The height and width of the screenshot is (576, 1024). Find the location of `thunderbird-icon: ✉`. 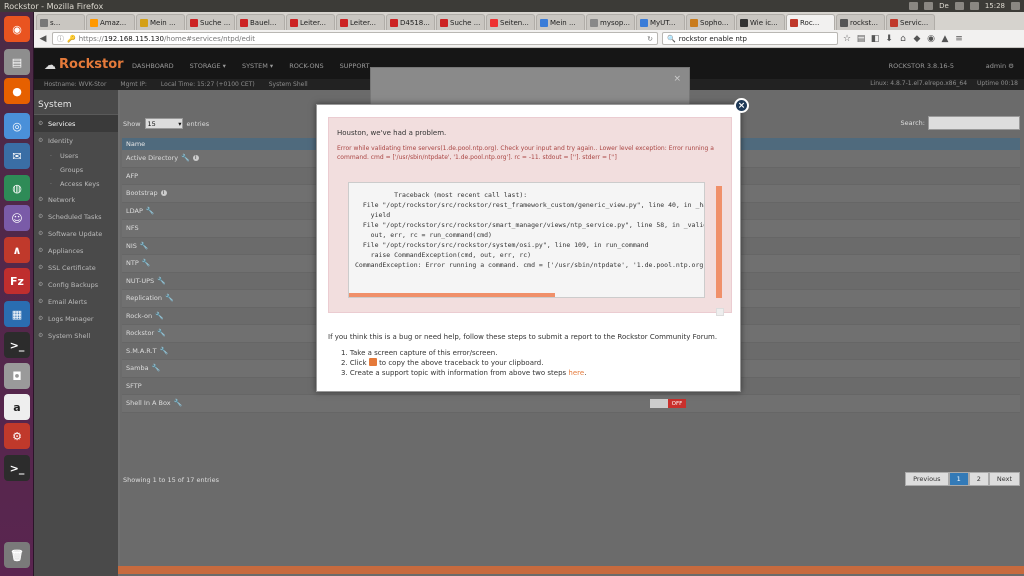

thunderbird-icon: ✉ is located at coordinates (17, 156).